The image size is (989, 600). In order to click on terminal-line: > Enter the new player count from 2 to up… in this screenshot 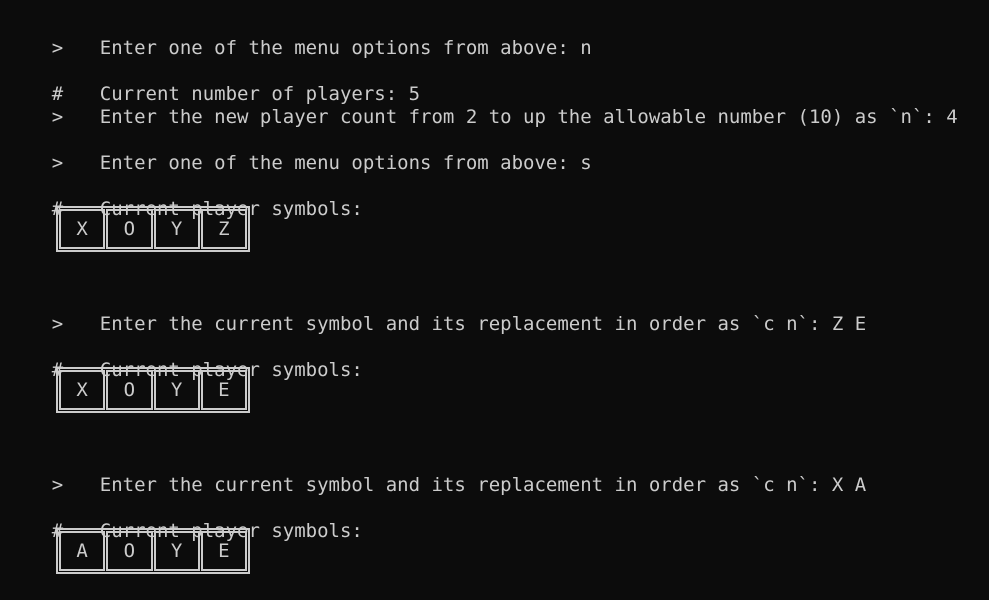, I will do `click(482, 105)`.